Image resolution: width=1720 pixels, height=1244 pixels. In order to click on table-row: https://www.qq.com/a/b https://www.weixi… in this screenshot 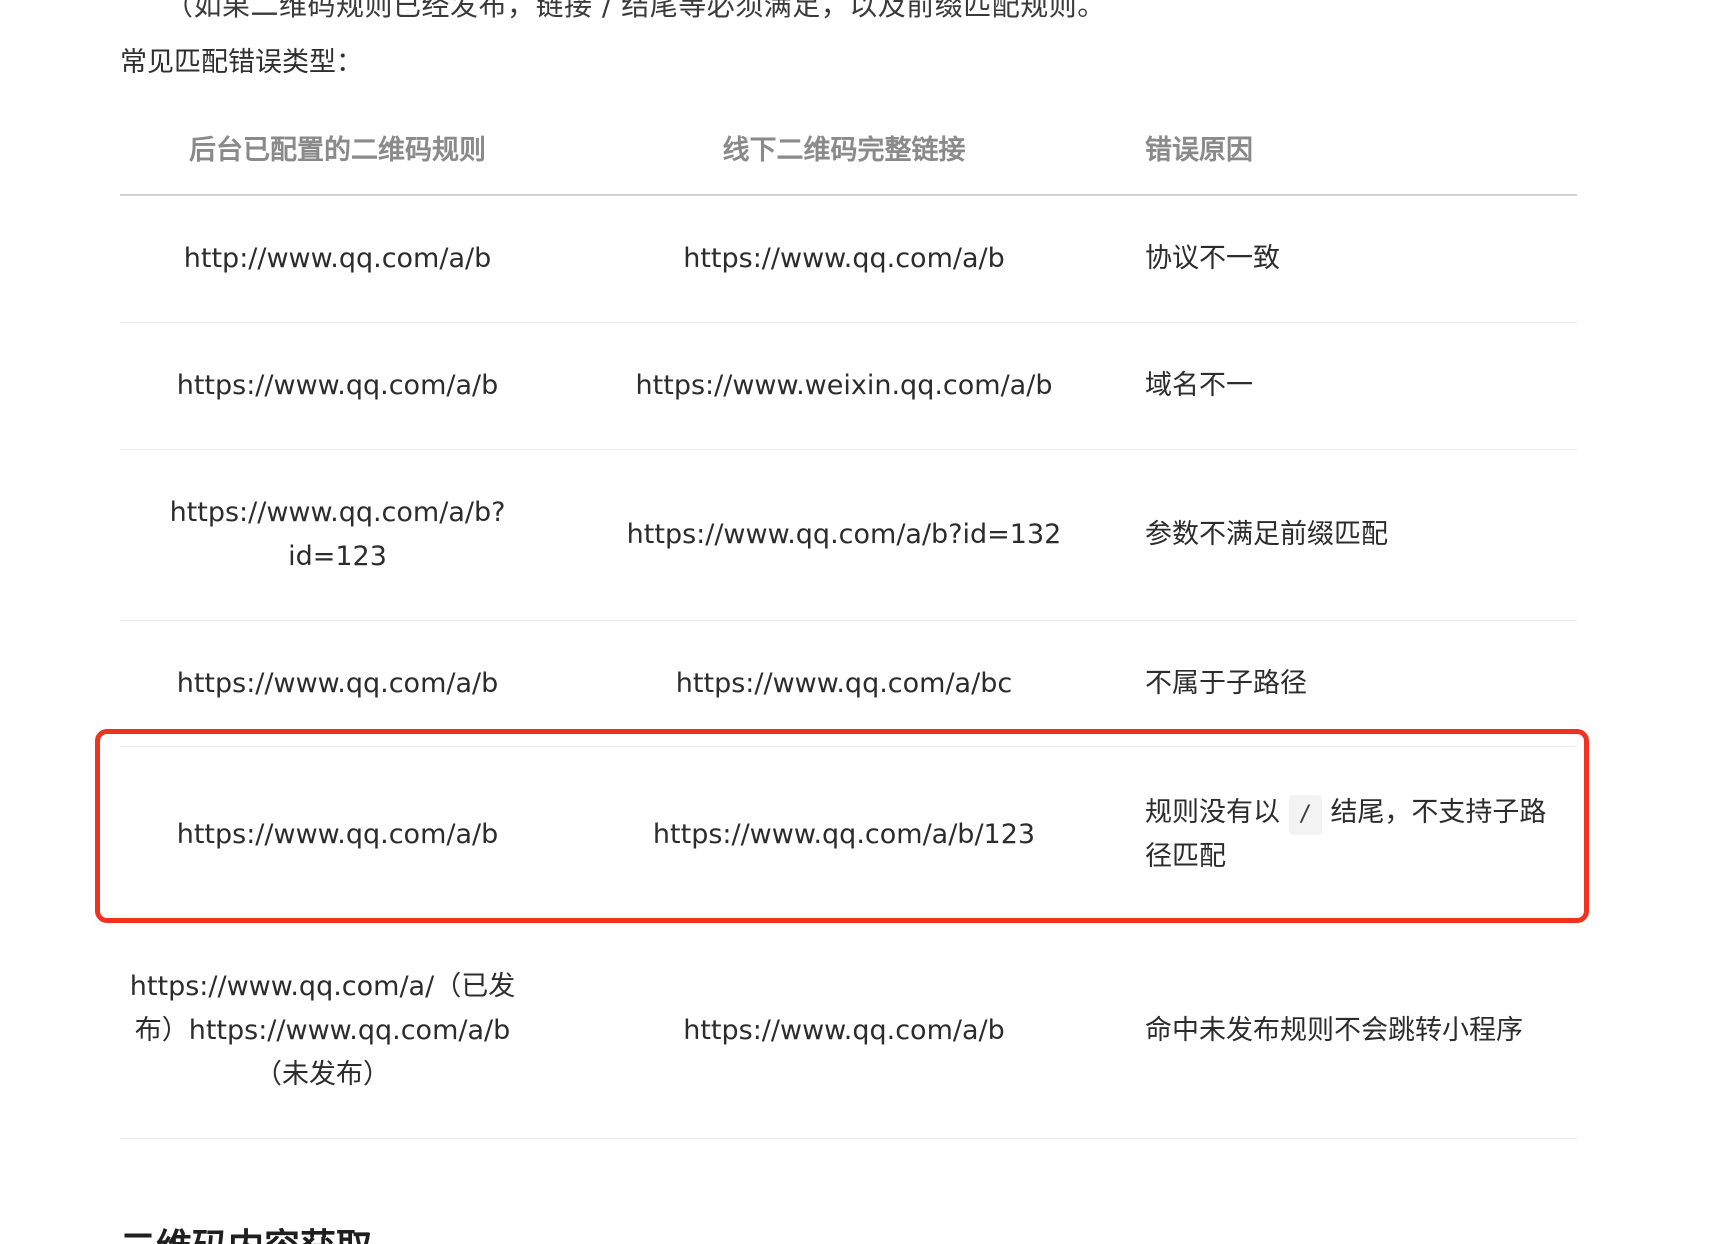, I will do `click(848, 386)`.